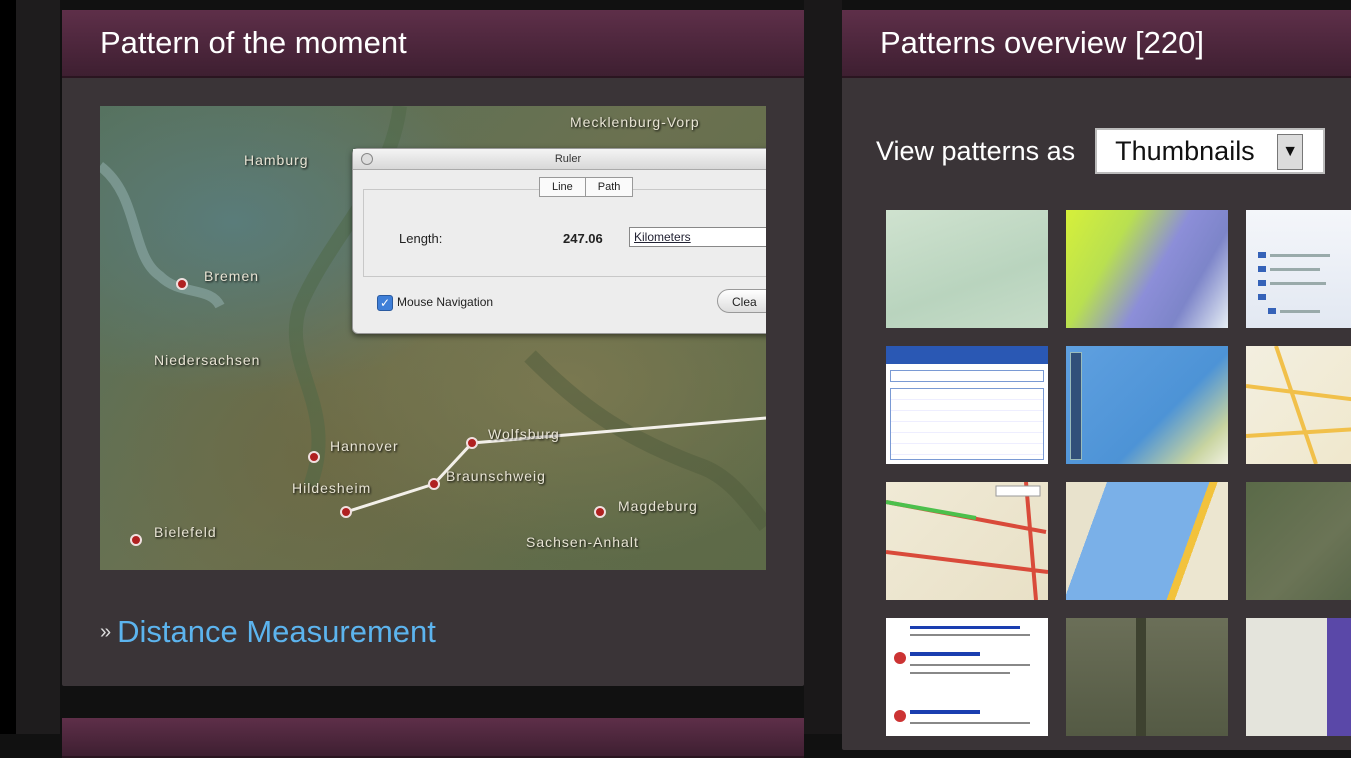  Describe the element at coordinates (583, 238) in the screenshot. I see `length-value: 247.06` at that location.